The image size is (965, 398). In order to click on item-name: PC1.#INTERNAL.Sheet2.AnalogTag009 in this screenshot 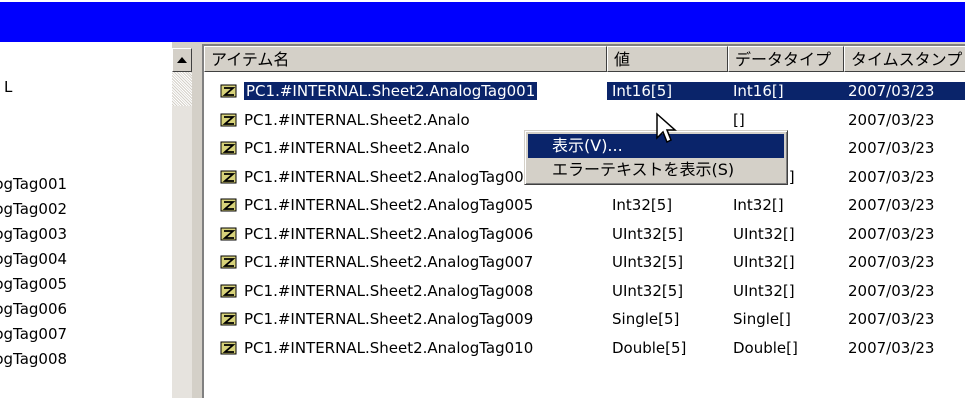, I will do `click(389, 319)`.